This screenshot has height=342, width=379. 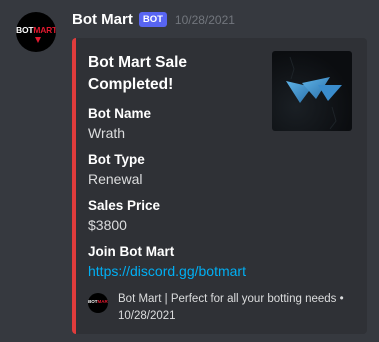 What do you see at coordinates (124, 205) in the screenshot?
I see `field-name-sales-price: Sales Price` at bounding box center [124, 205].